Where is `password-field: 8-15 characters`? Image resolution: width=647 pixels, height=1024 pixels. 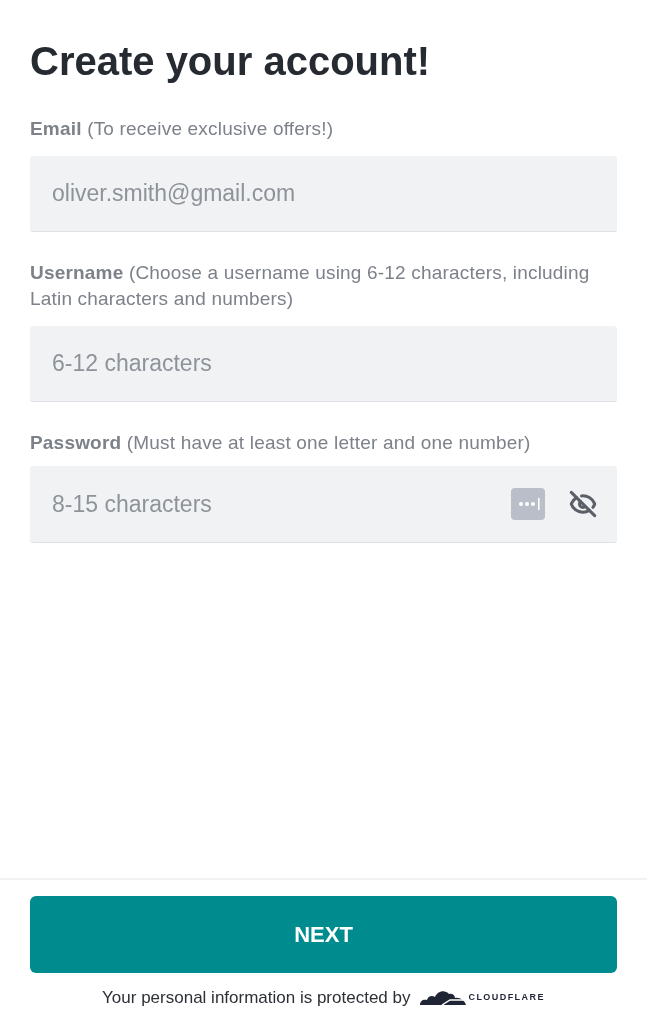 password-field: 8-15 characters is located at coordinates (323, 504).